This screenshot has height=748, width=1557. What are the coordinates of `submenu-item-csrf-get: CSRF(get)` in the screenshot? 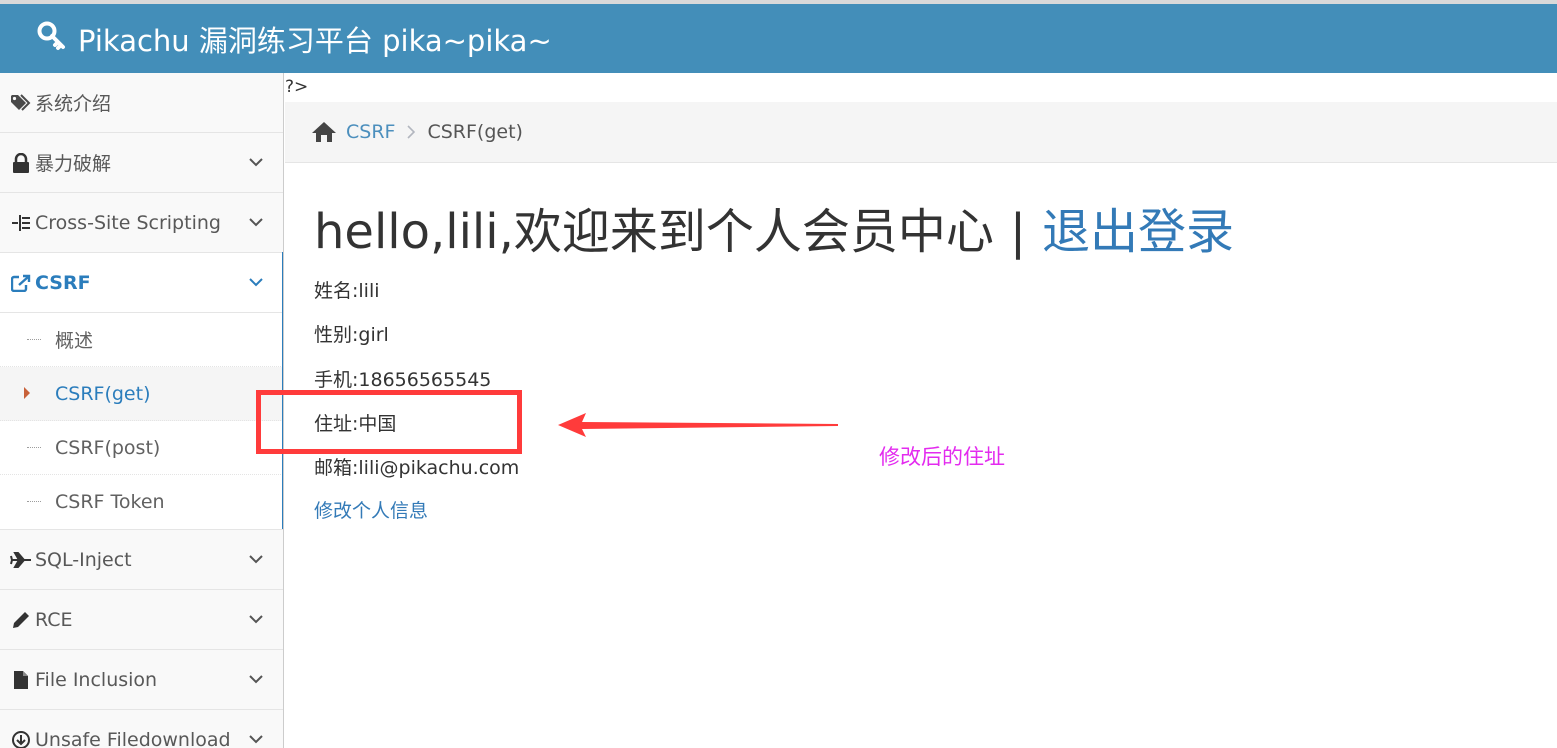 It's located at (141, 394).